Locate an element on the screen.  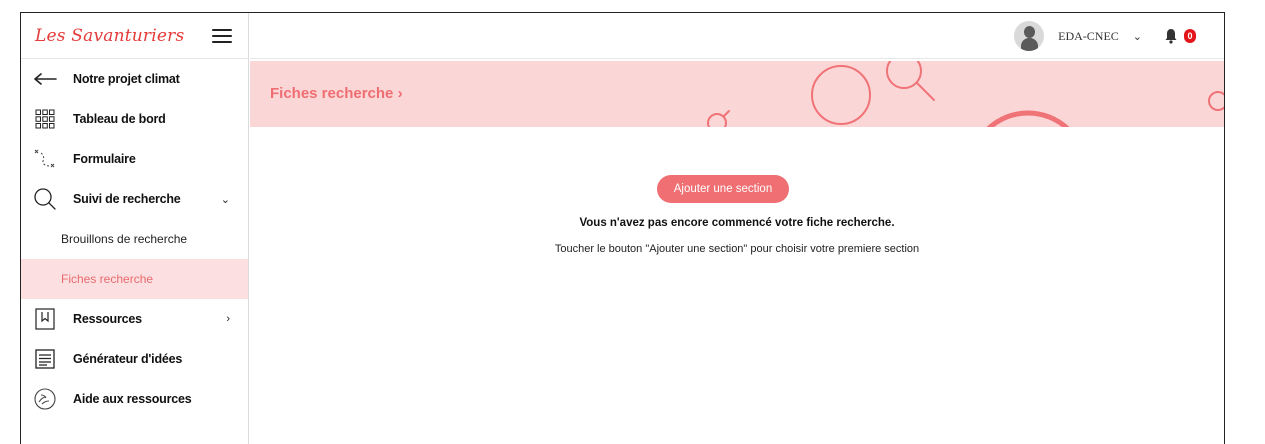
brand-bar: Les Savanturiers is located at coordinates (134, 36).